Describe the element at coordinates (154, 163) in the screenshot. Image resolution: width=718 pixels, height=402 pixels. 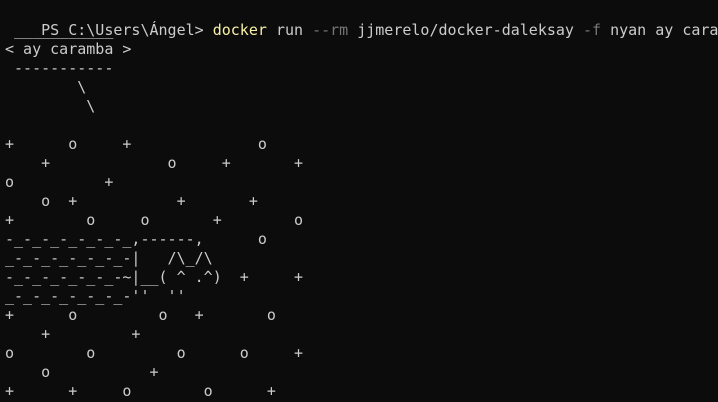
I see `output-line: + o + +` at that location.